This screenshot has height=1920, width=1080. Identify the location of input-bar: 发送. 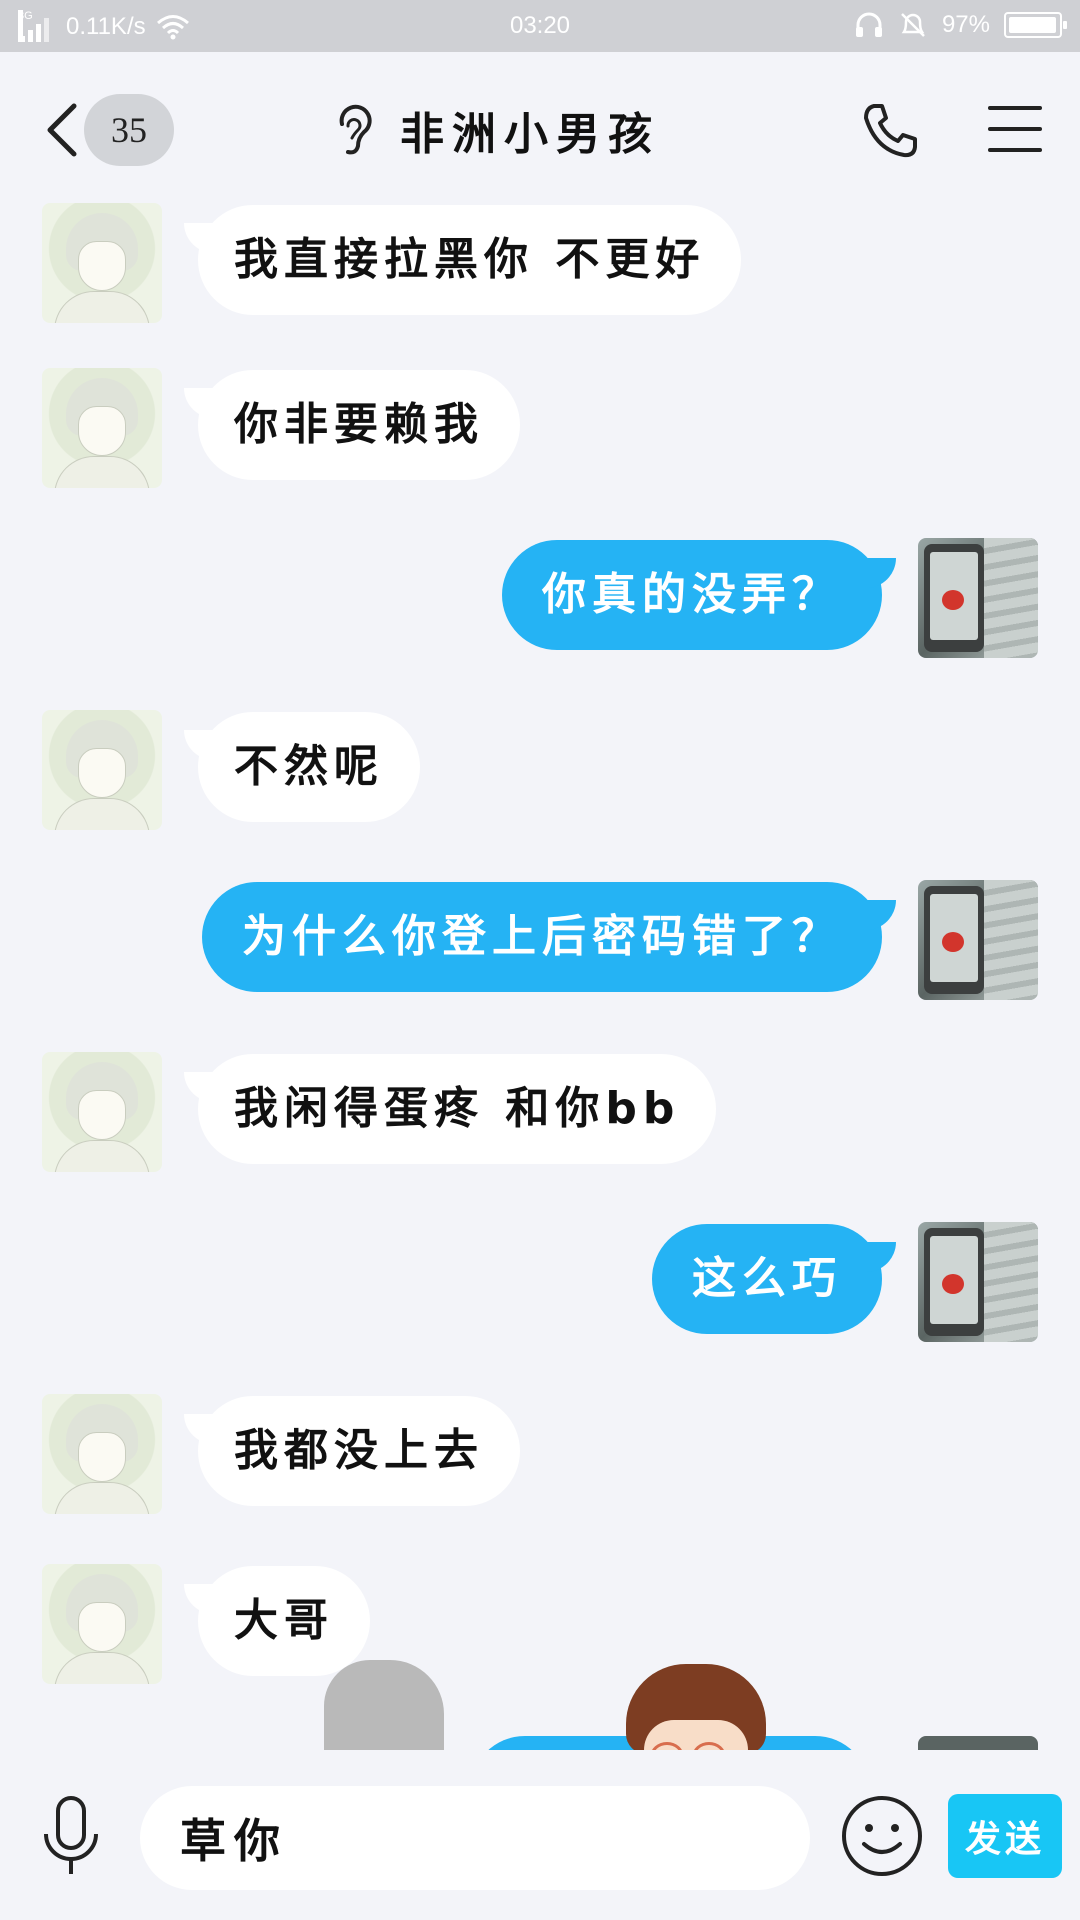
(540, 1835).